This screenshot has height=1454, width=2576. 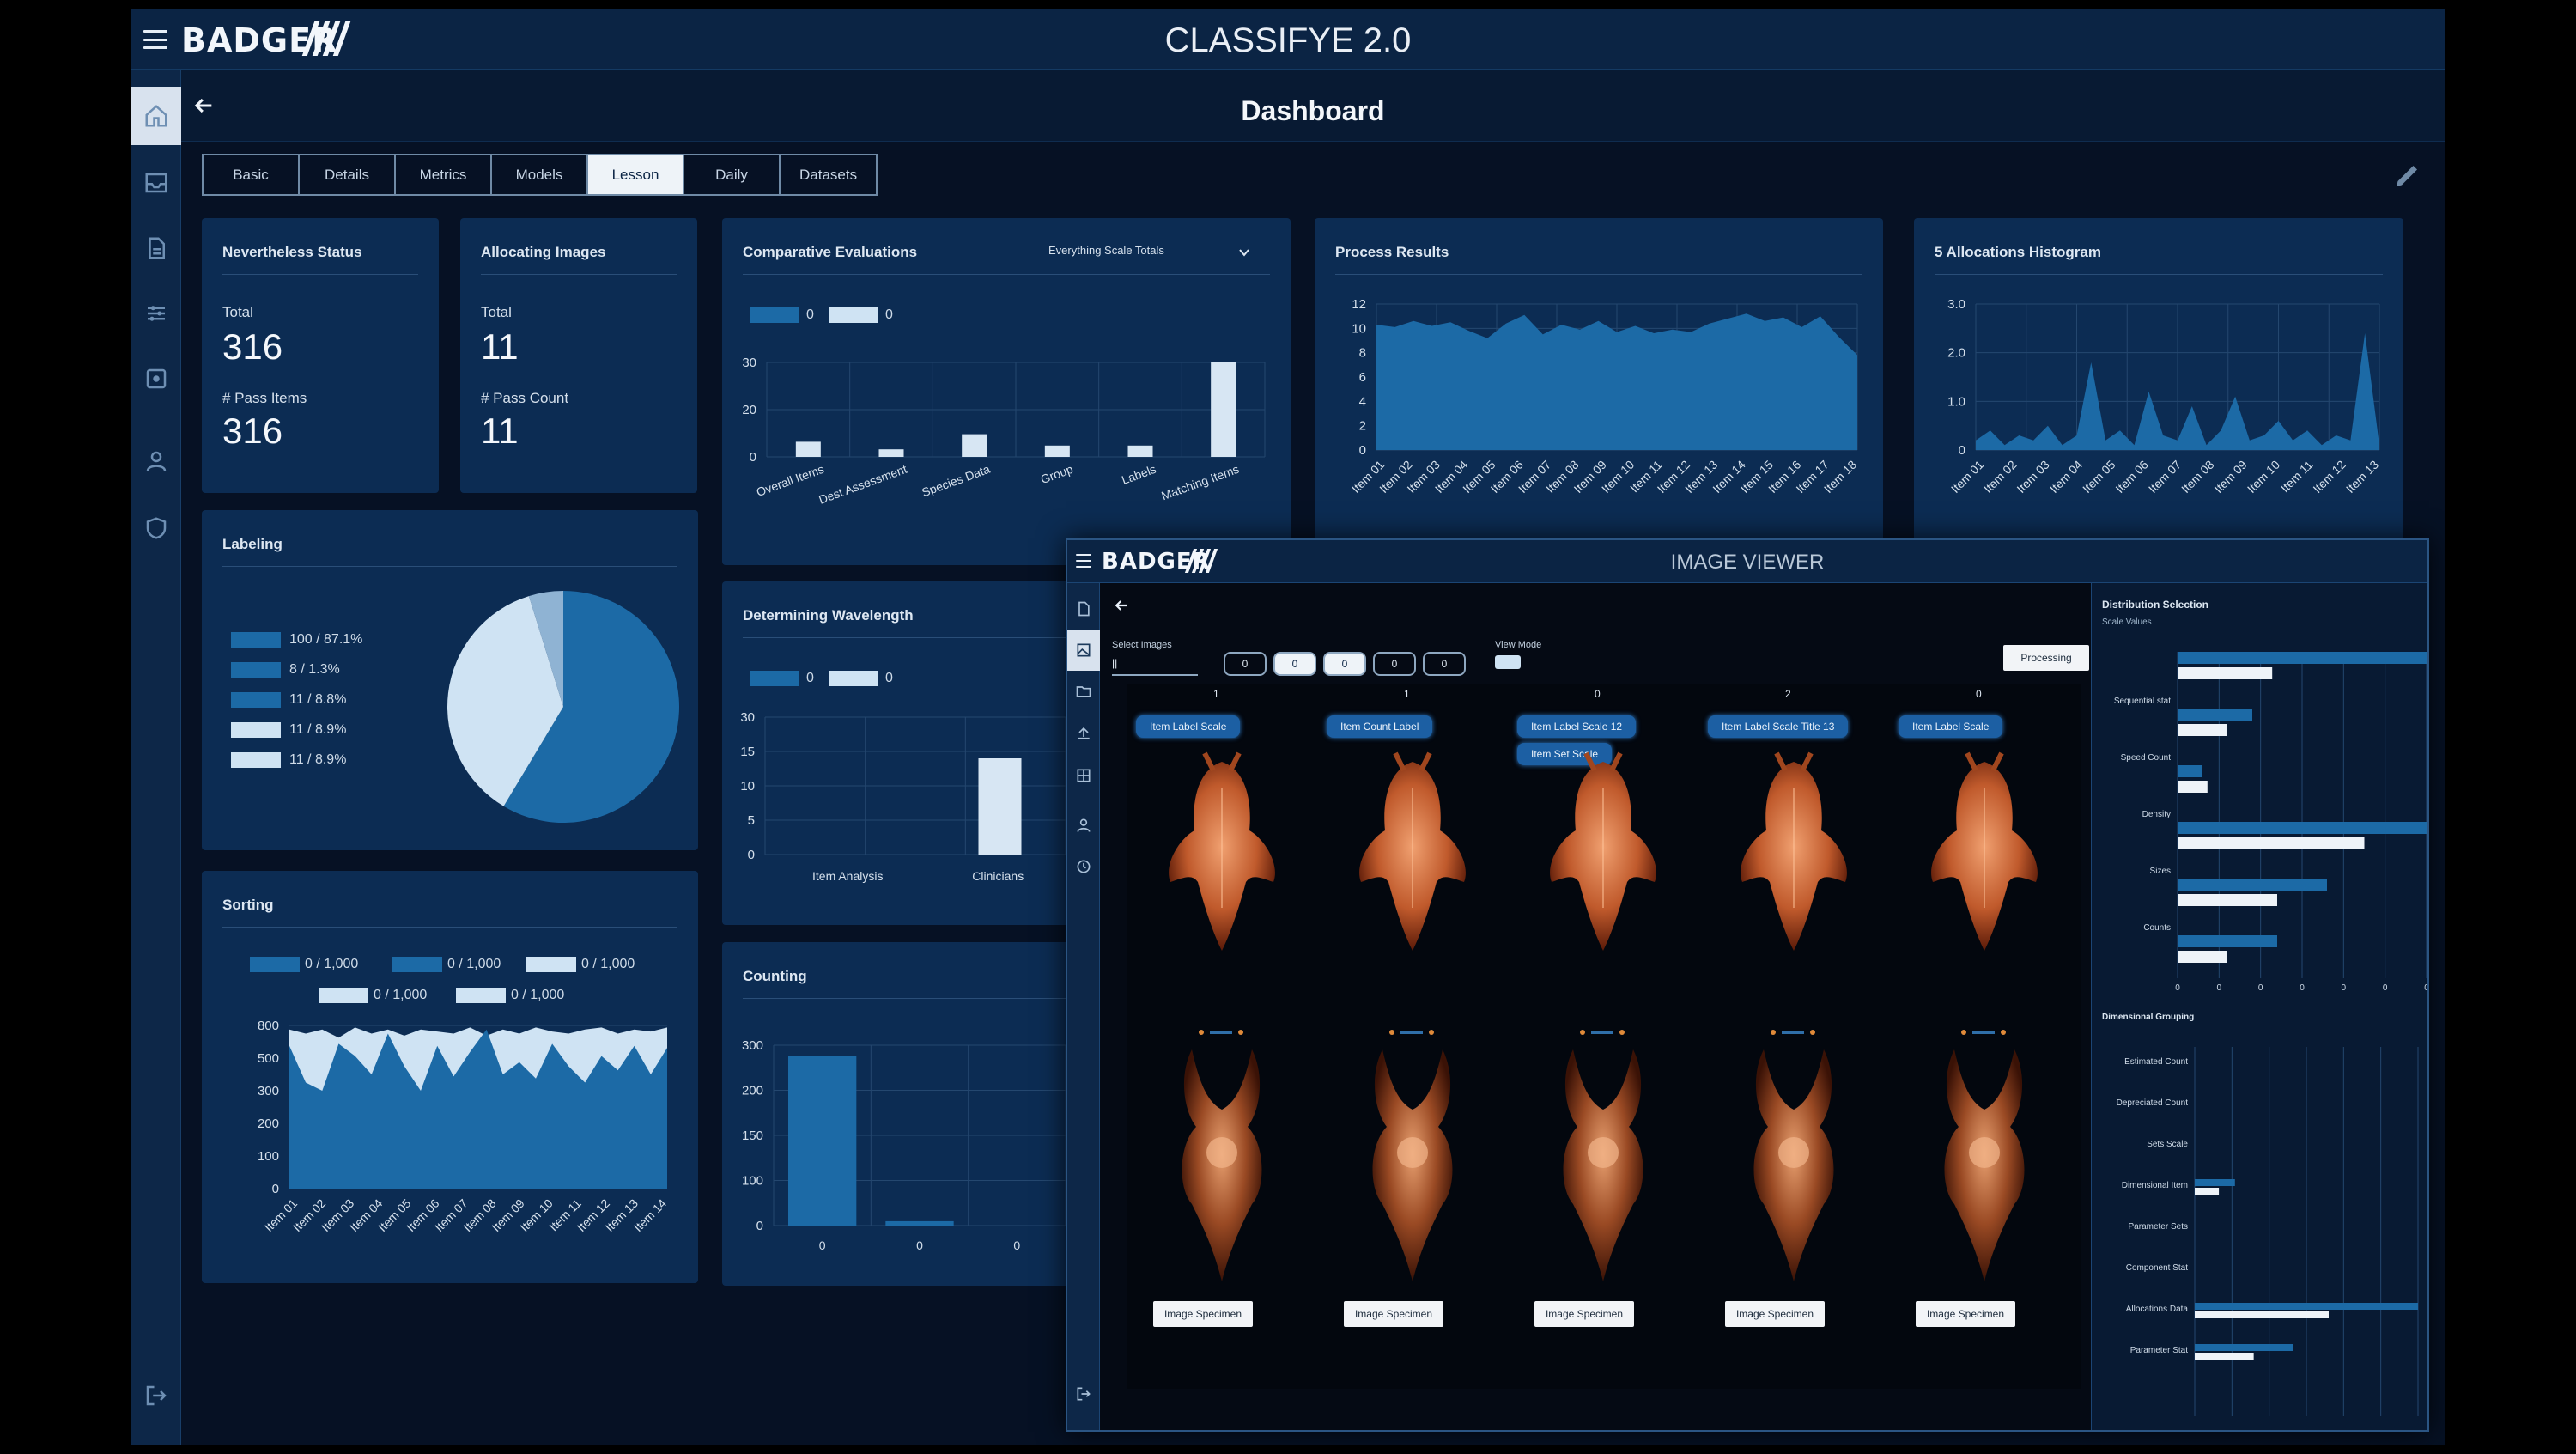 I want to click on legend-label: 0, so click(x=810, y=678).